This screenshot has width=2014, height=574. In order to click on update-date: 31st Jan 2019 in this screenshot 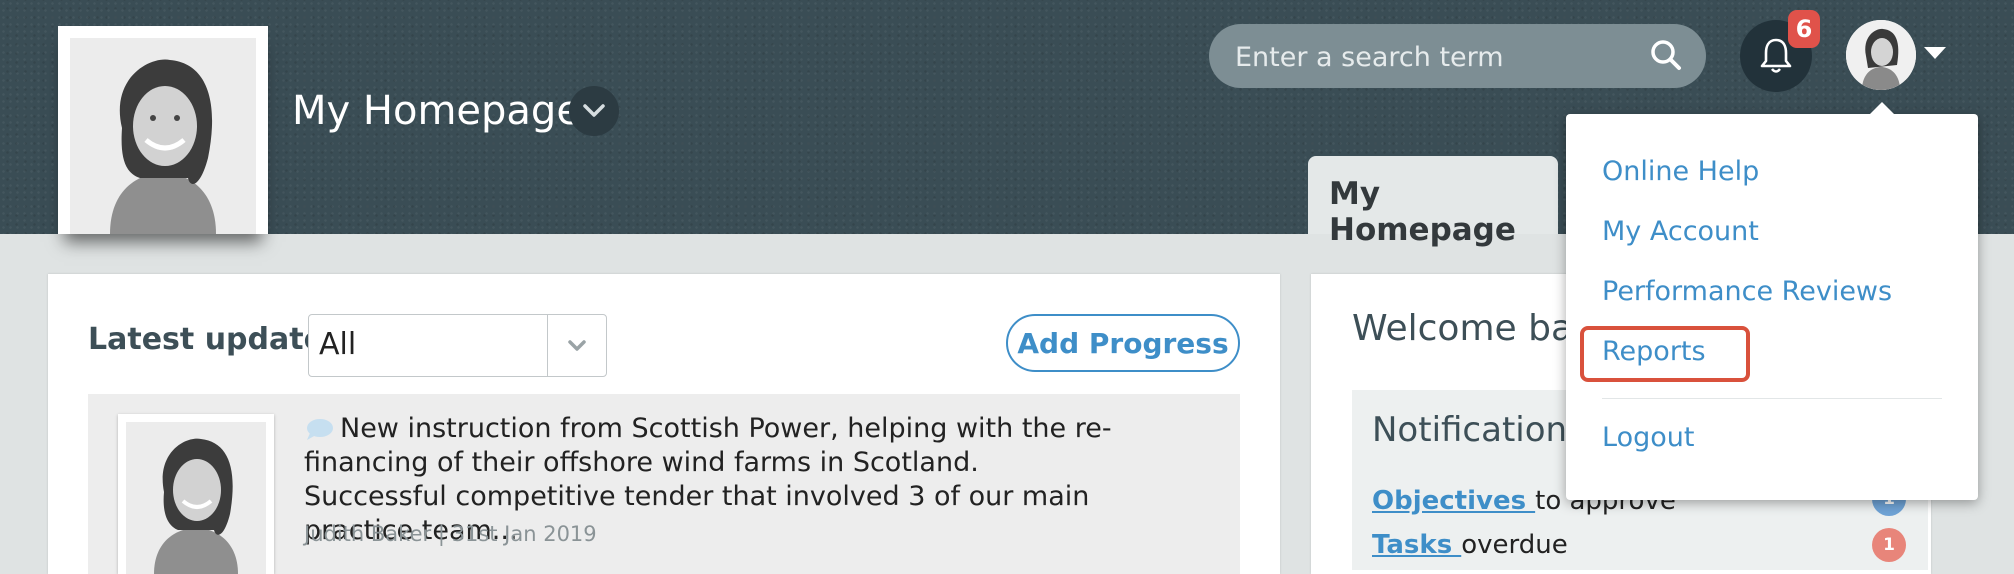, I will do `click(524, 534)`.